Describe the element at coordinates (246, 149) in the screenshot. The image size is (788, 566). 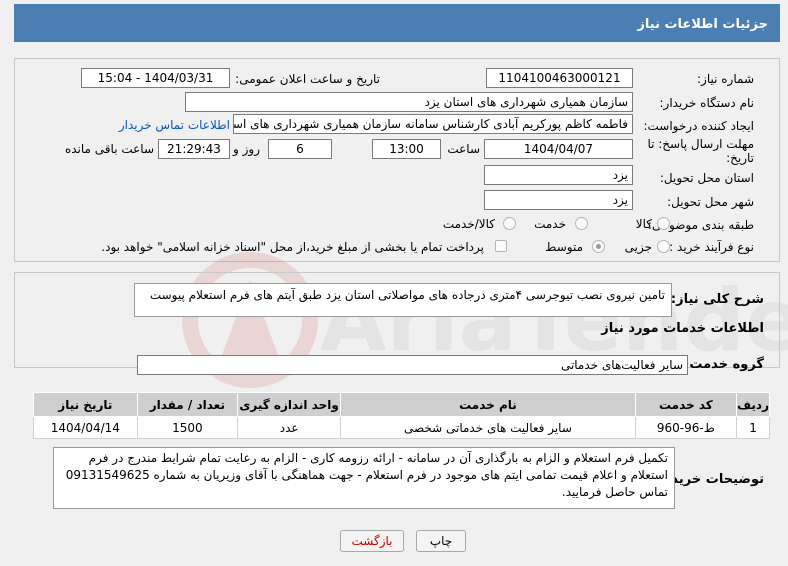
I see `days-label: روز و` at that location.